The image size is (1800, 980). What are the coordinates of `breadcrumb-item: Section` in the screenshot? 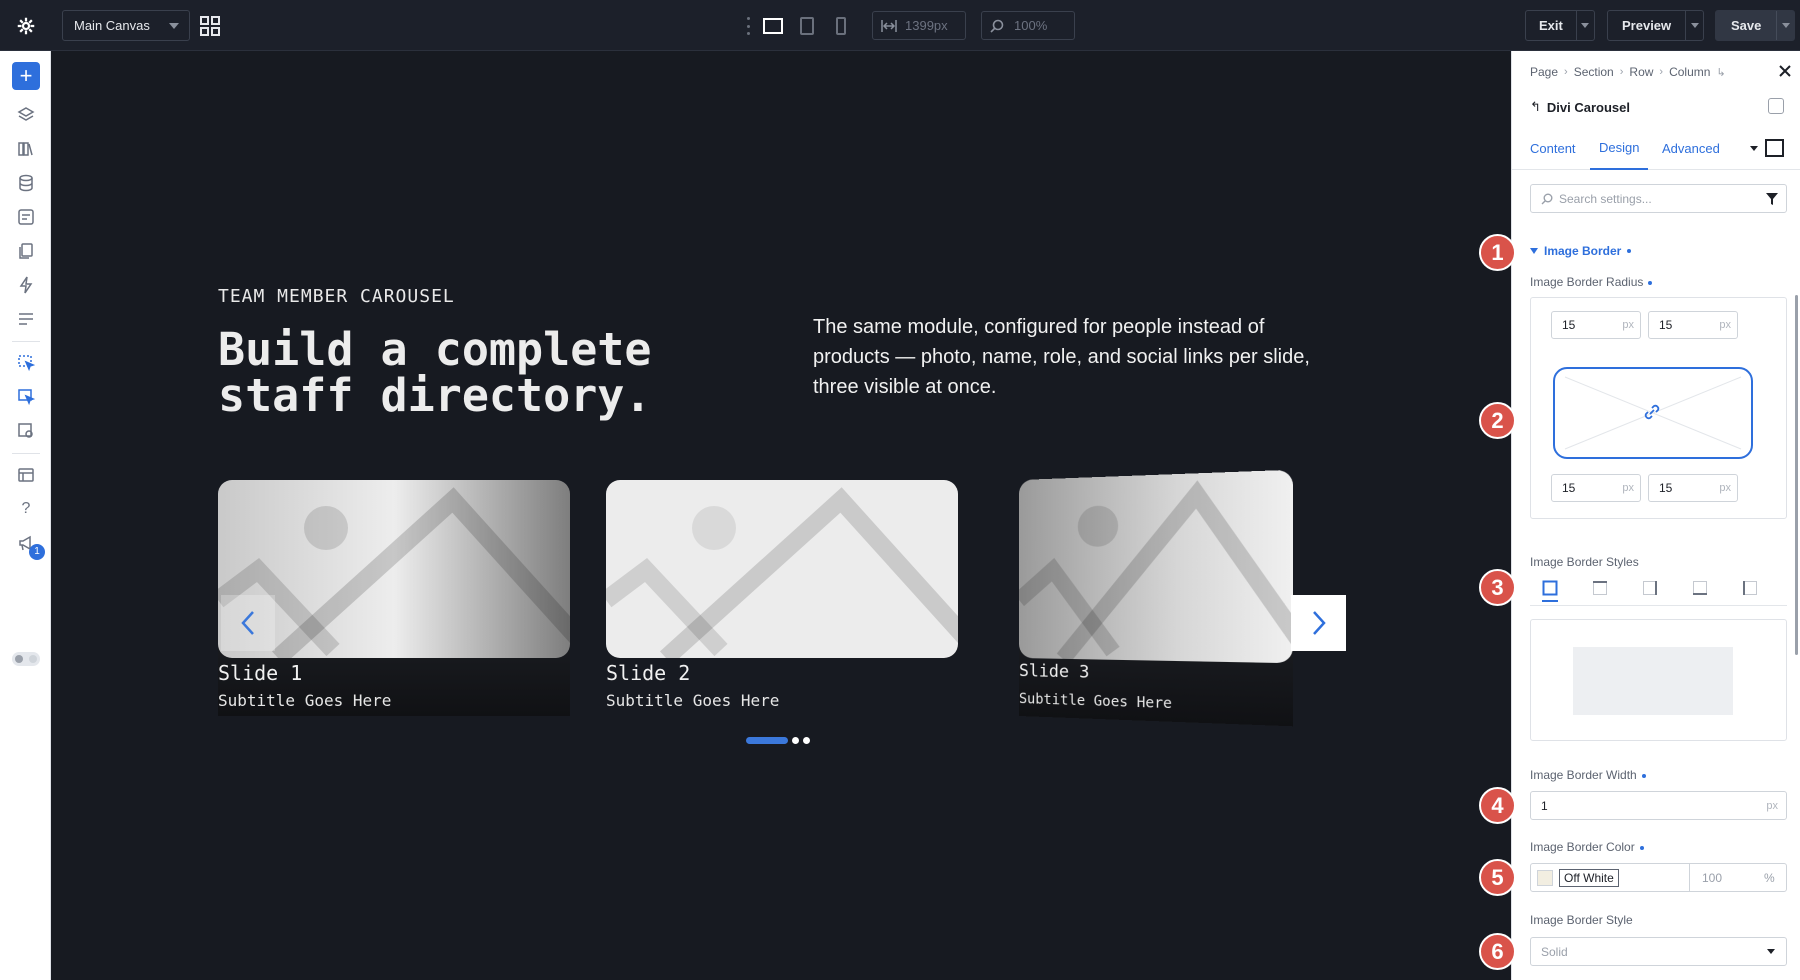 It's located at (1594, 72).